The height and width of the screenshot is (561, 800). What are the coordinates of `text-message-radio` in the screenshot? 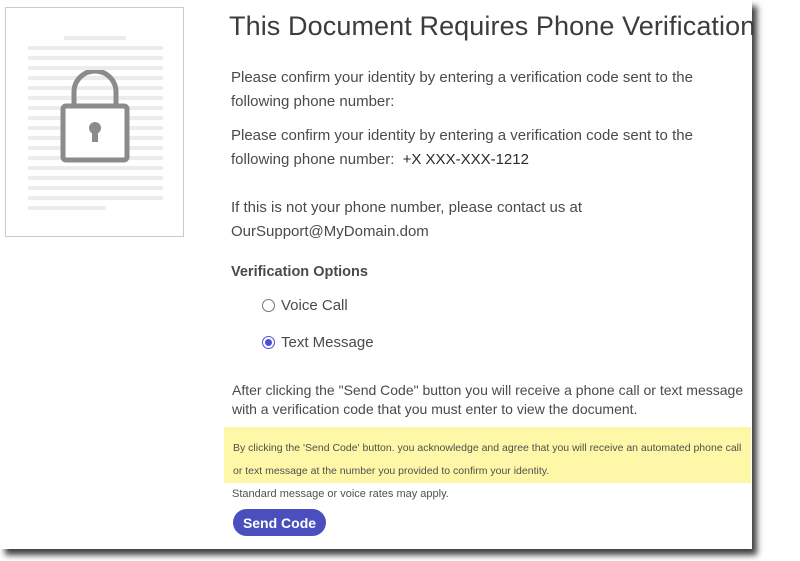 It's located at (268, 342).